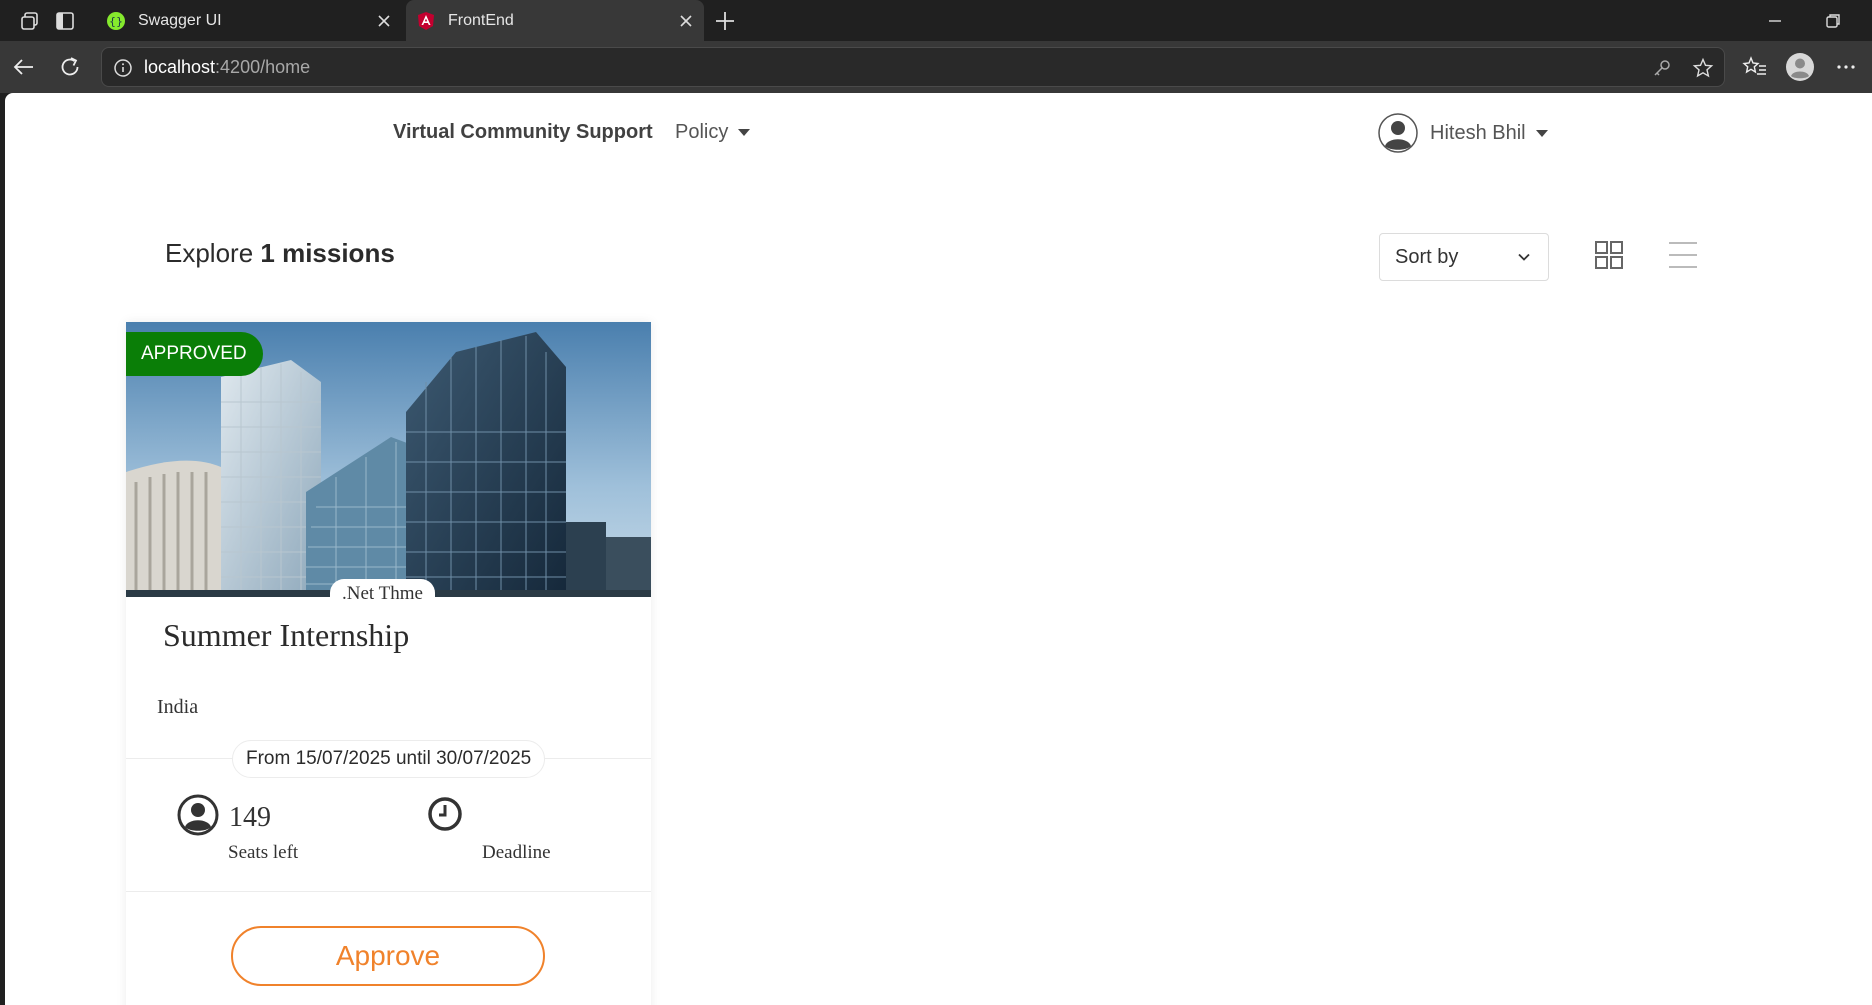  Describe the element at coordinates (1524, 257) in the screenshot. I see `chevron-down-icon` at that location.